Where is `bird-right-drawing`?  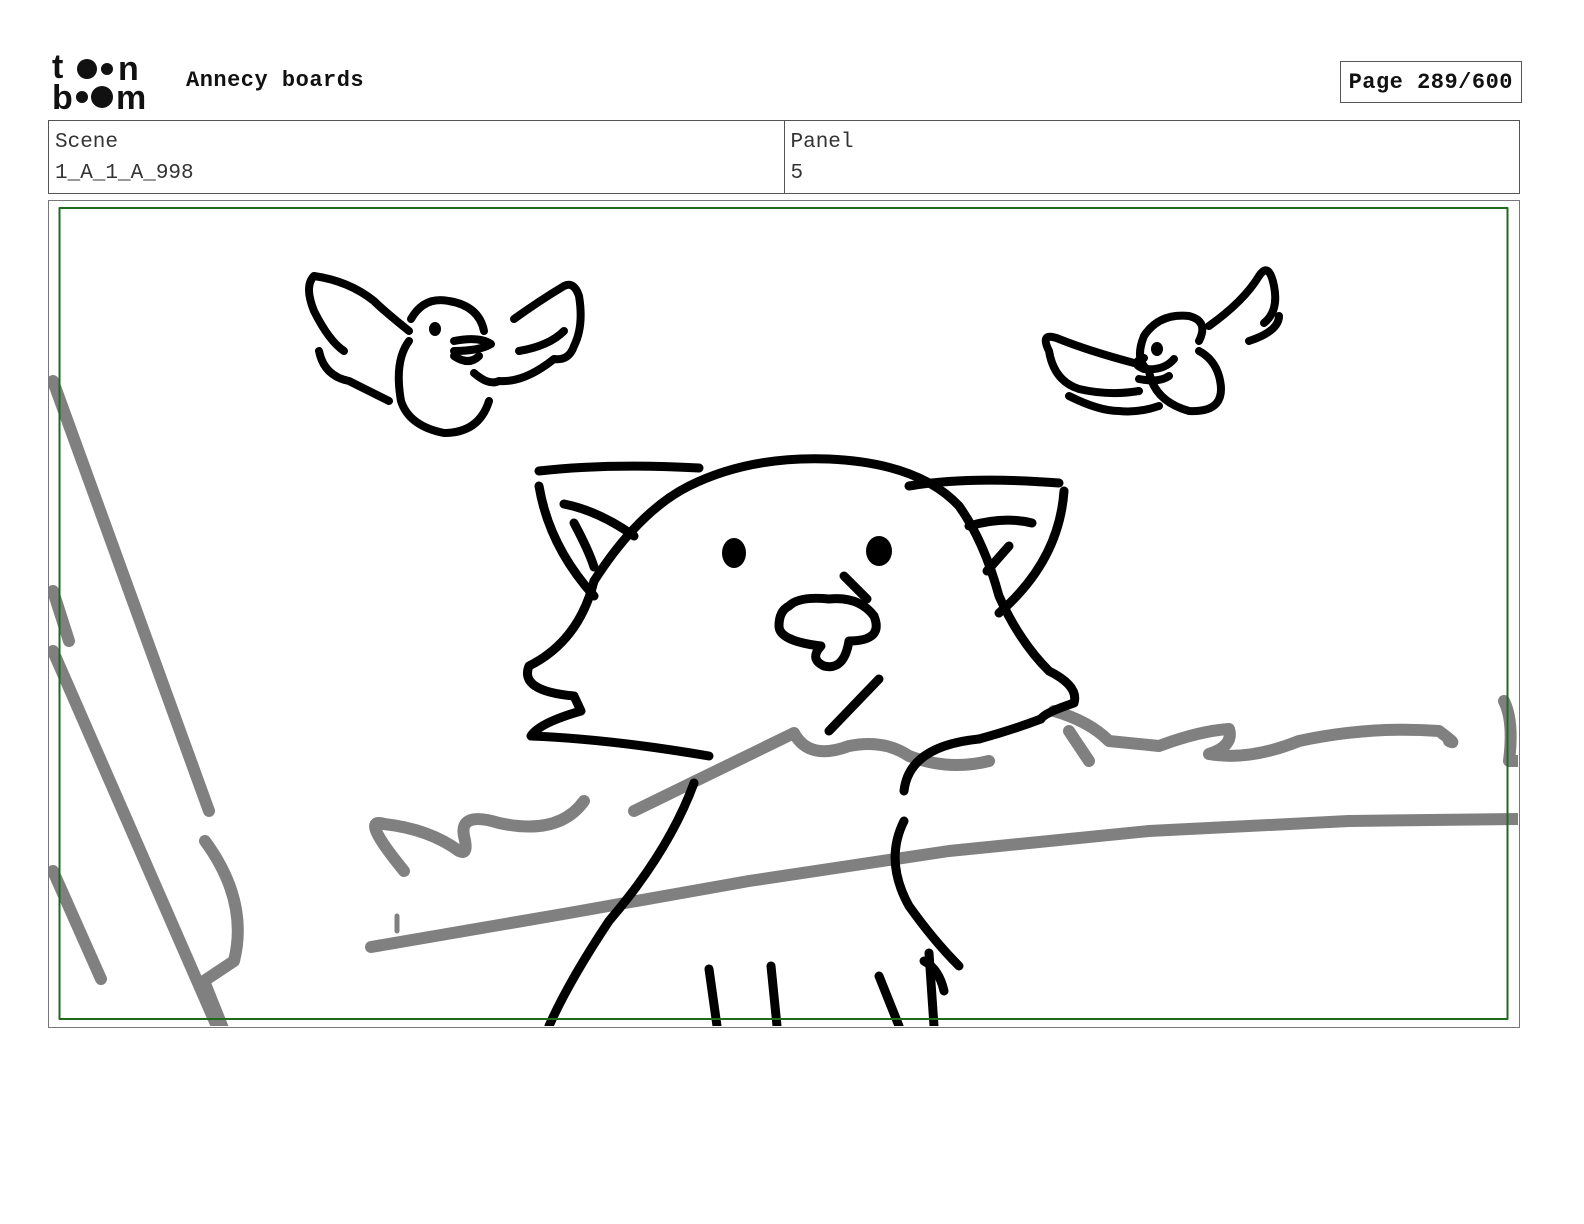
bird-right-drawing is located at coordinates (1162, 341).